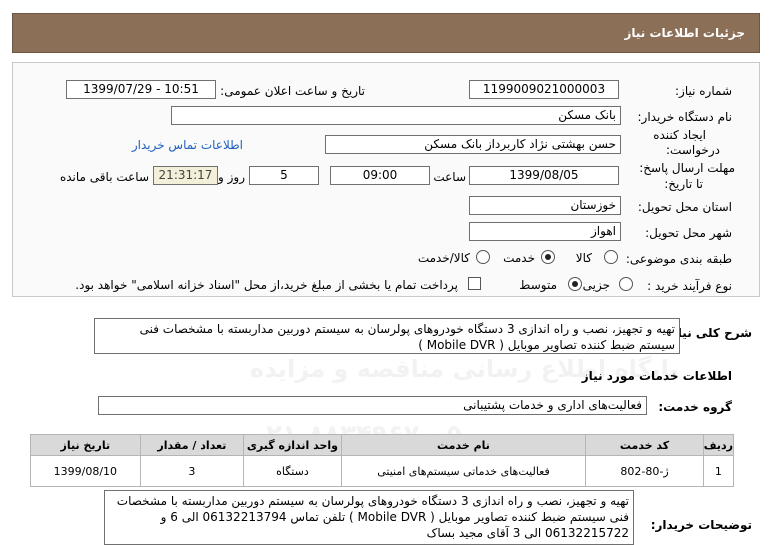 This screenshot has width=770, height=545. What do you see at coordinates (701, 525) in the screenshot?
I see `buyer-notes-label: توضیحات خریدار:` at bounding box center [701, 525].